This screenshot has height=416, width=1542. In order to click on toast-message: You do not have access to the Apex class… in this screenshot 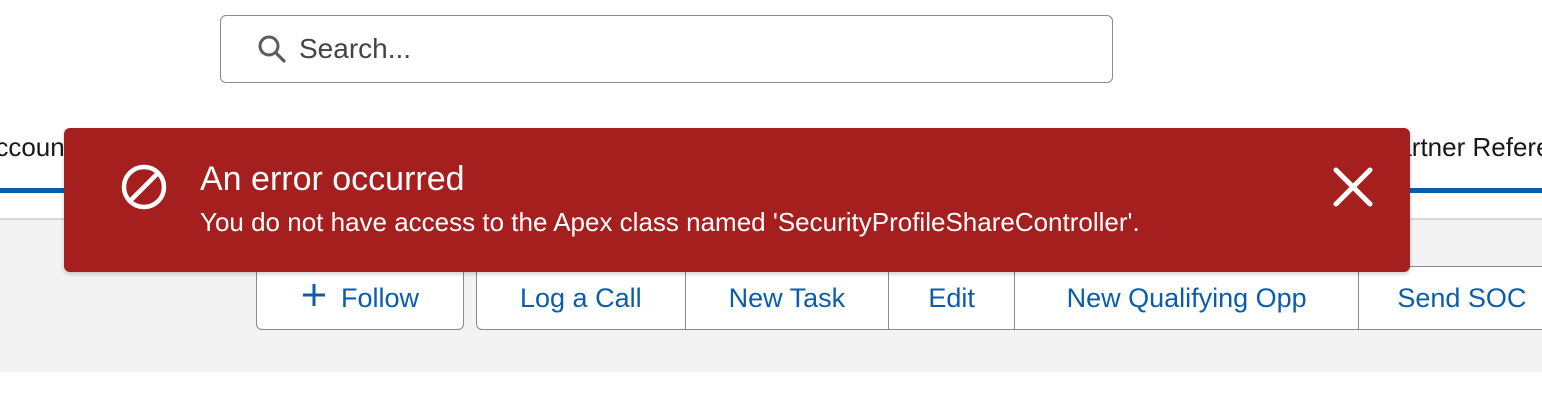, I will do `click(670, 222)`.